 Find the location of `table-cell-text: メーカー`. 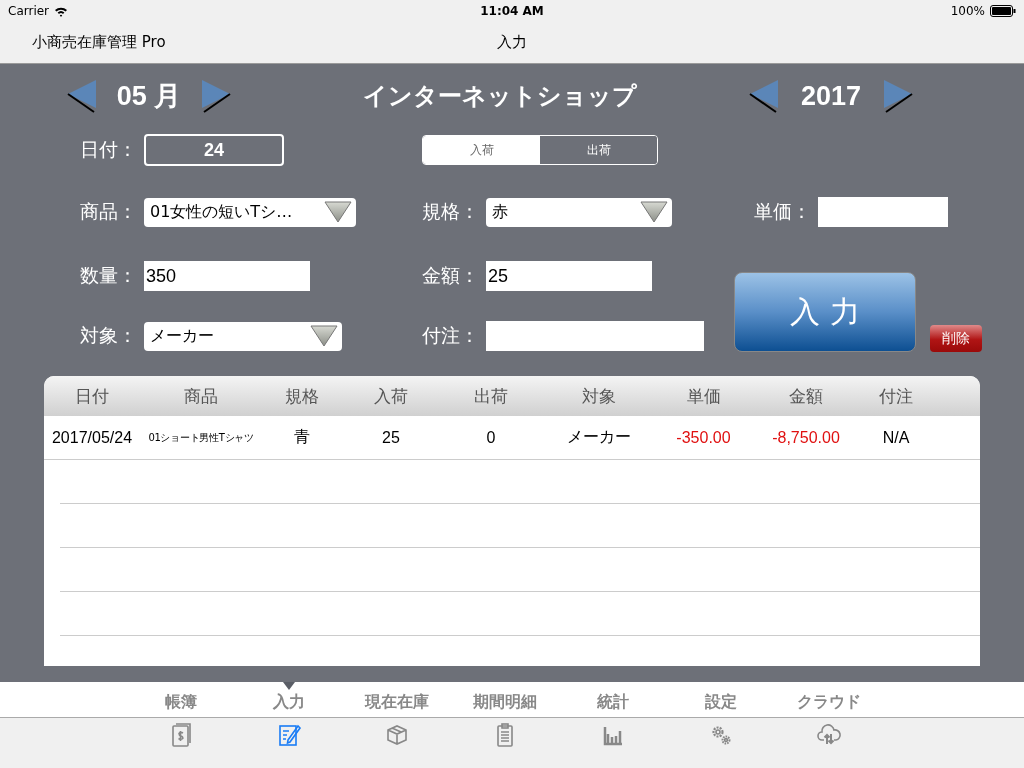

table-cell-text: メーカー is located at coordinates (598, 437).